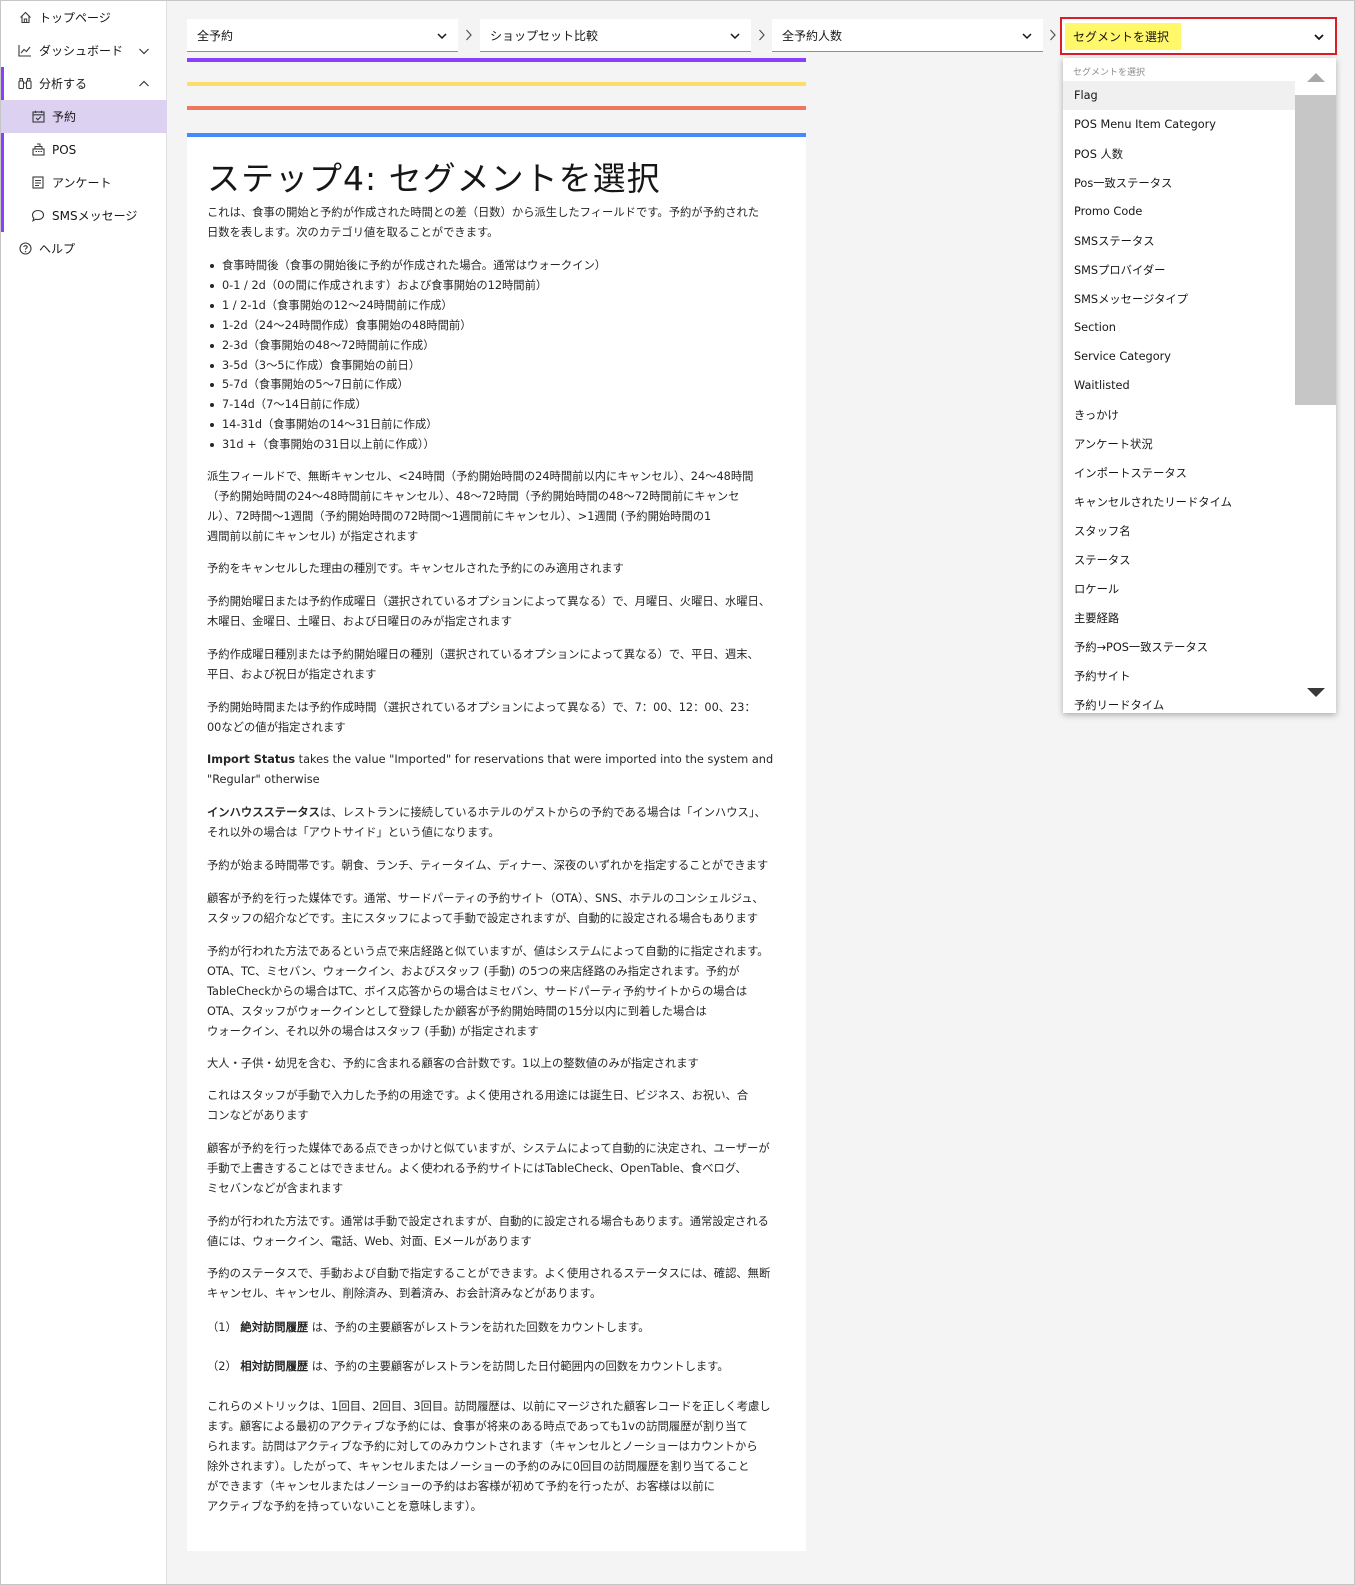 Image resolution: width=1355 pixels, height=1585 pixels. Describe the element at coordinates (907, 35) in the screenshot. I see `metric-dropdown: 全予約人数` at that location.